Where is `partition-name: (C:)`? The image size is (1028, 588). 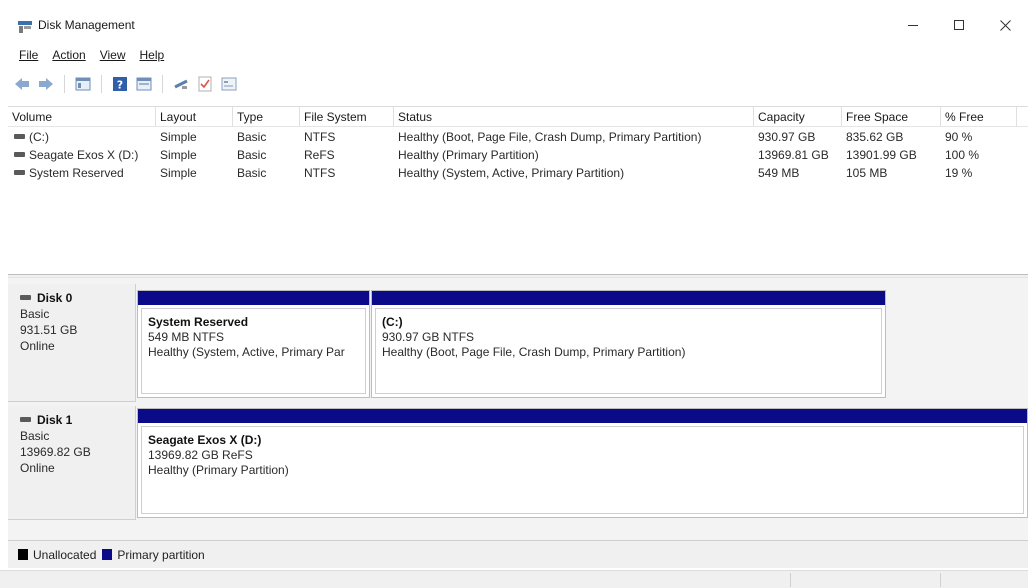
partition-name: (C:) is located at coordinates (392, 322).